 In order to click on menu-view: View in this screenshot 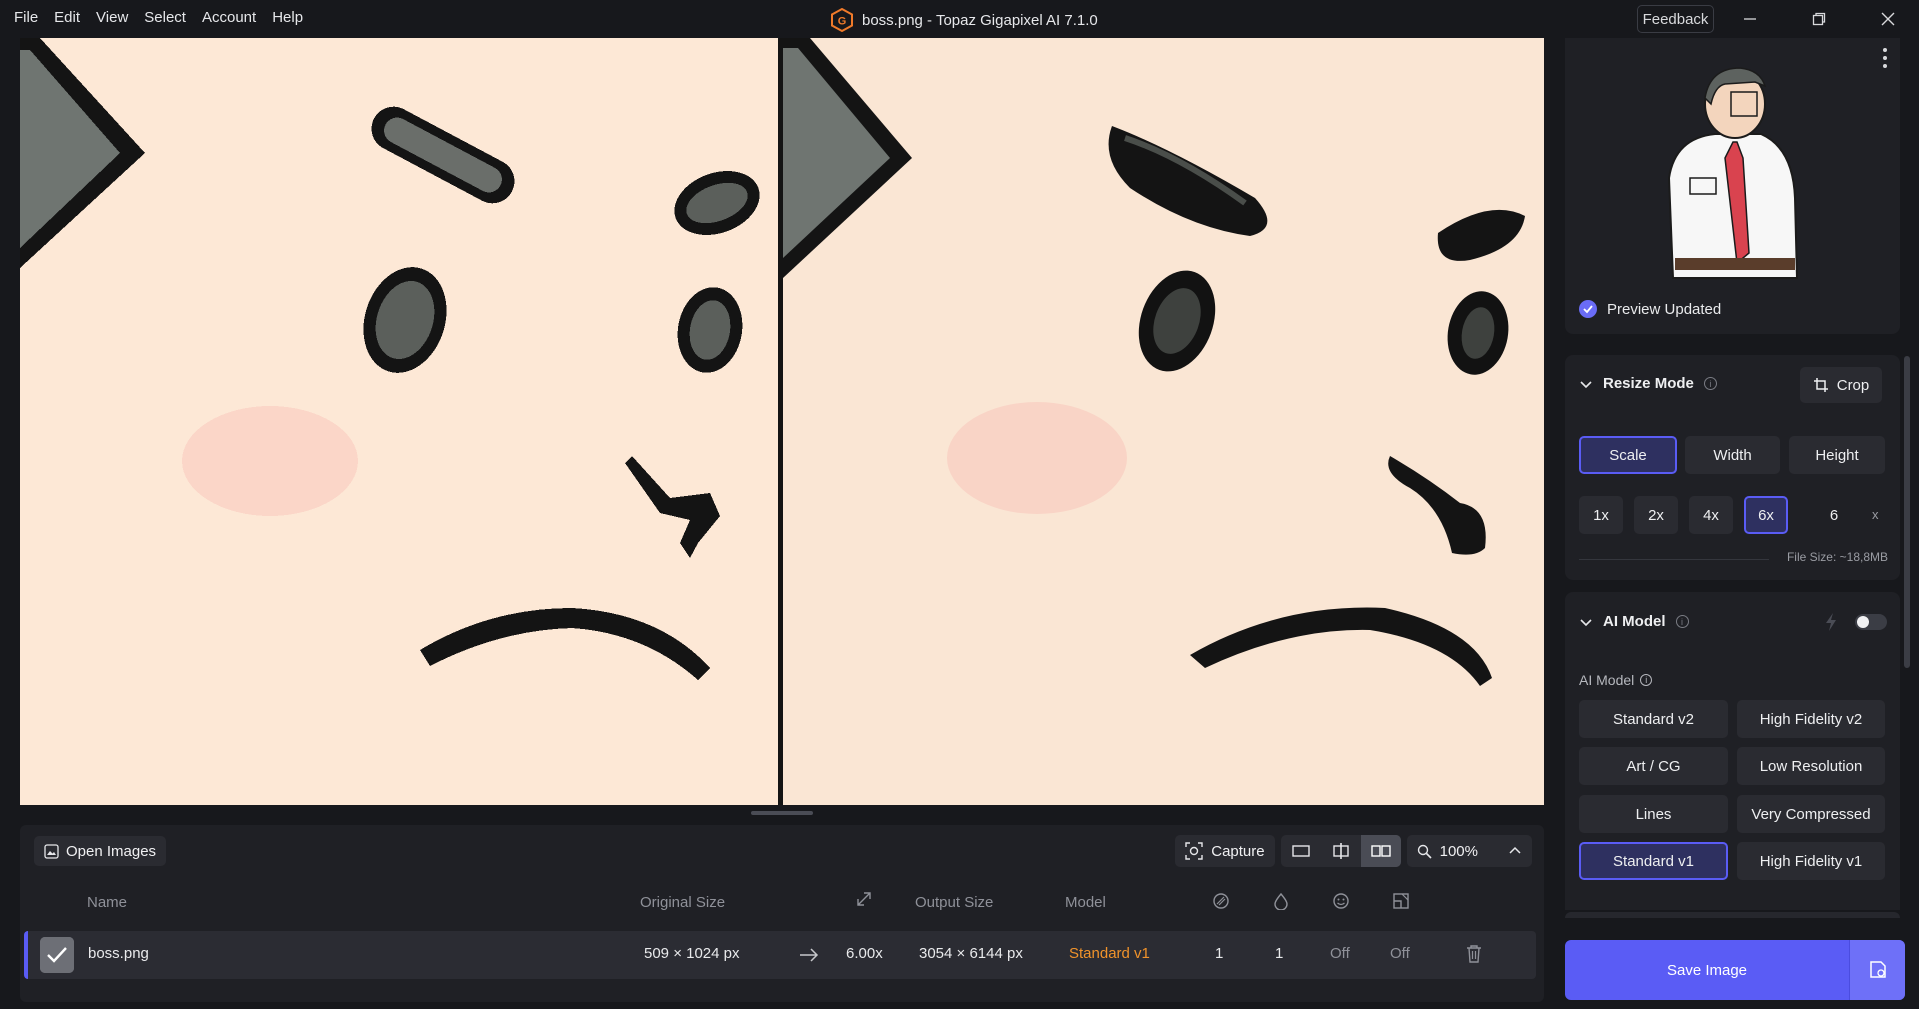, I will do `click(112, 17)`.